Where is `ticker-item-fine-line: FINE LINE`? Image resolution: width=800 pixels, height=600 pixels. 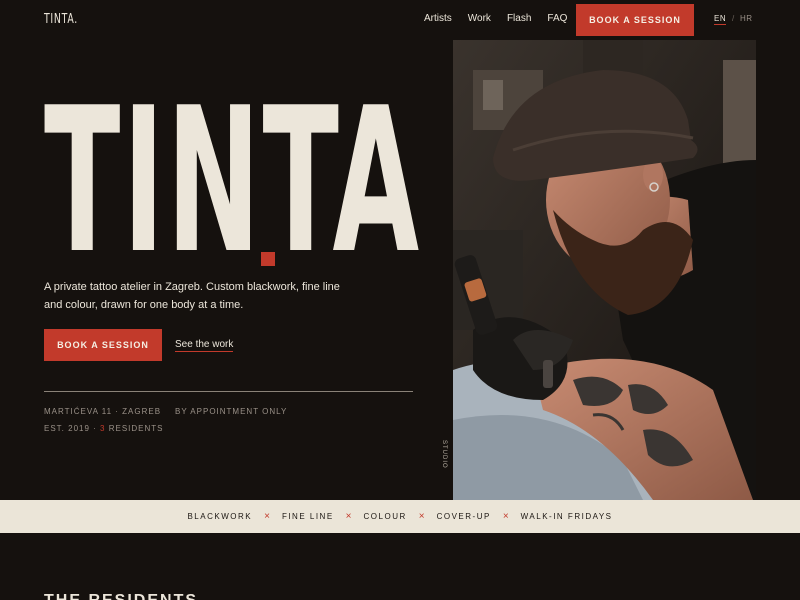
ticker-item-fine-line: FINE LINE is located at coordinates (307, 516).